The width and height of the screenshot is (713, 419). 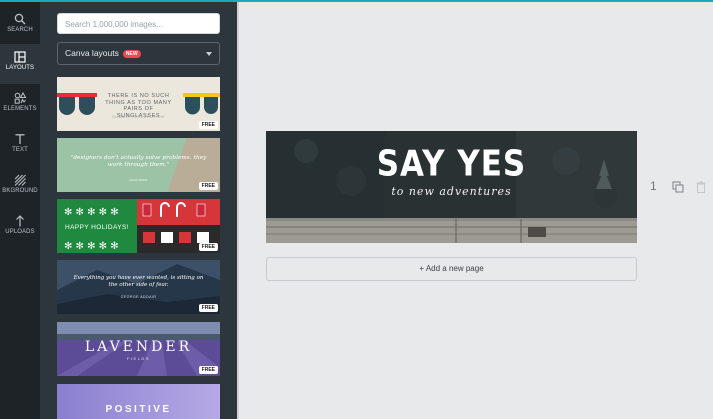 I want to click on nav-elements: ELEMENTS, so click(x=20, y=105).